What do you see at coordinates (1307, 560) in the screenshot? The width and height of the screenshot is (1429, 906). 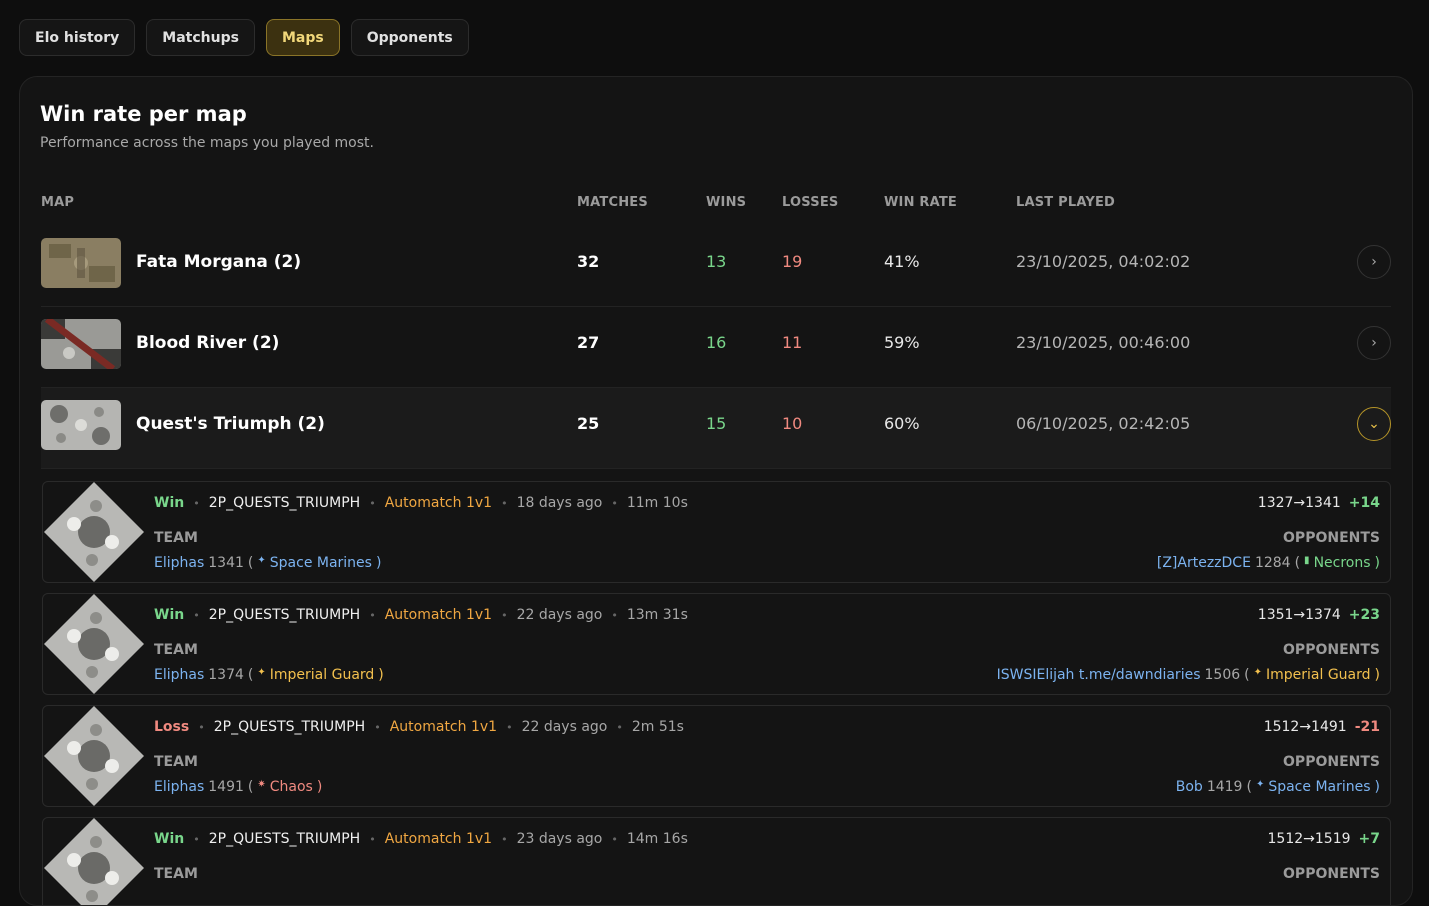 I see `necrons-icon: ▮` at bounding box center [1307, 560].